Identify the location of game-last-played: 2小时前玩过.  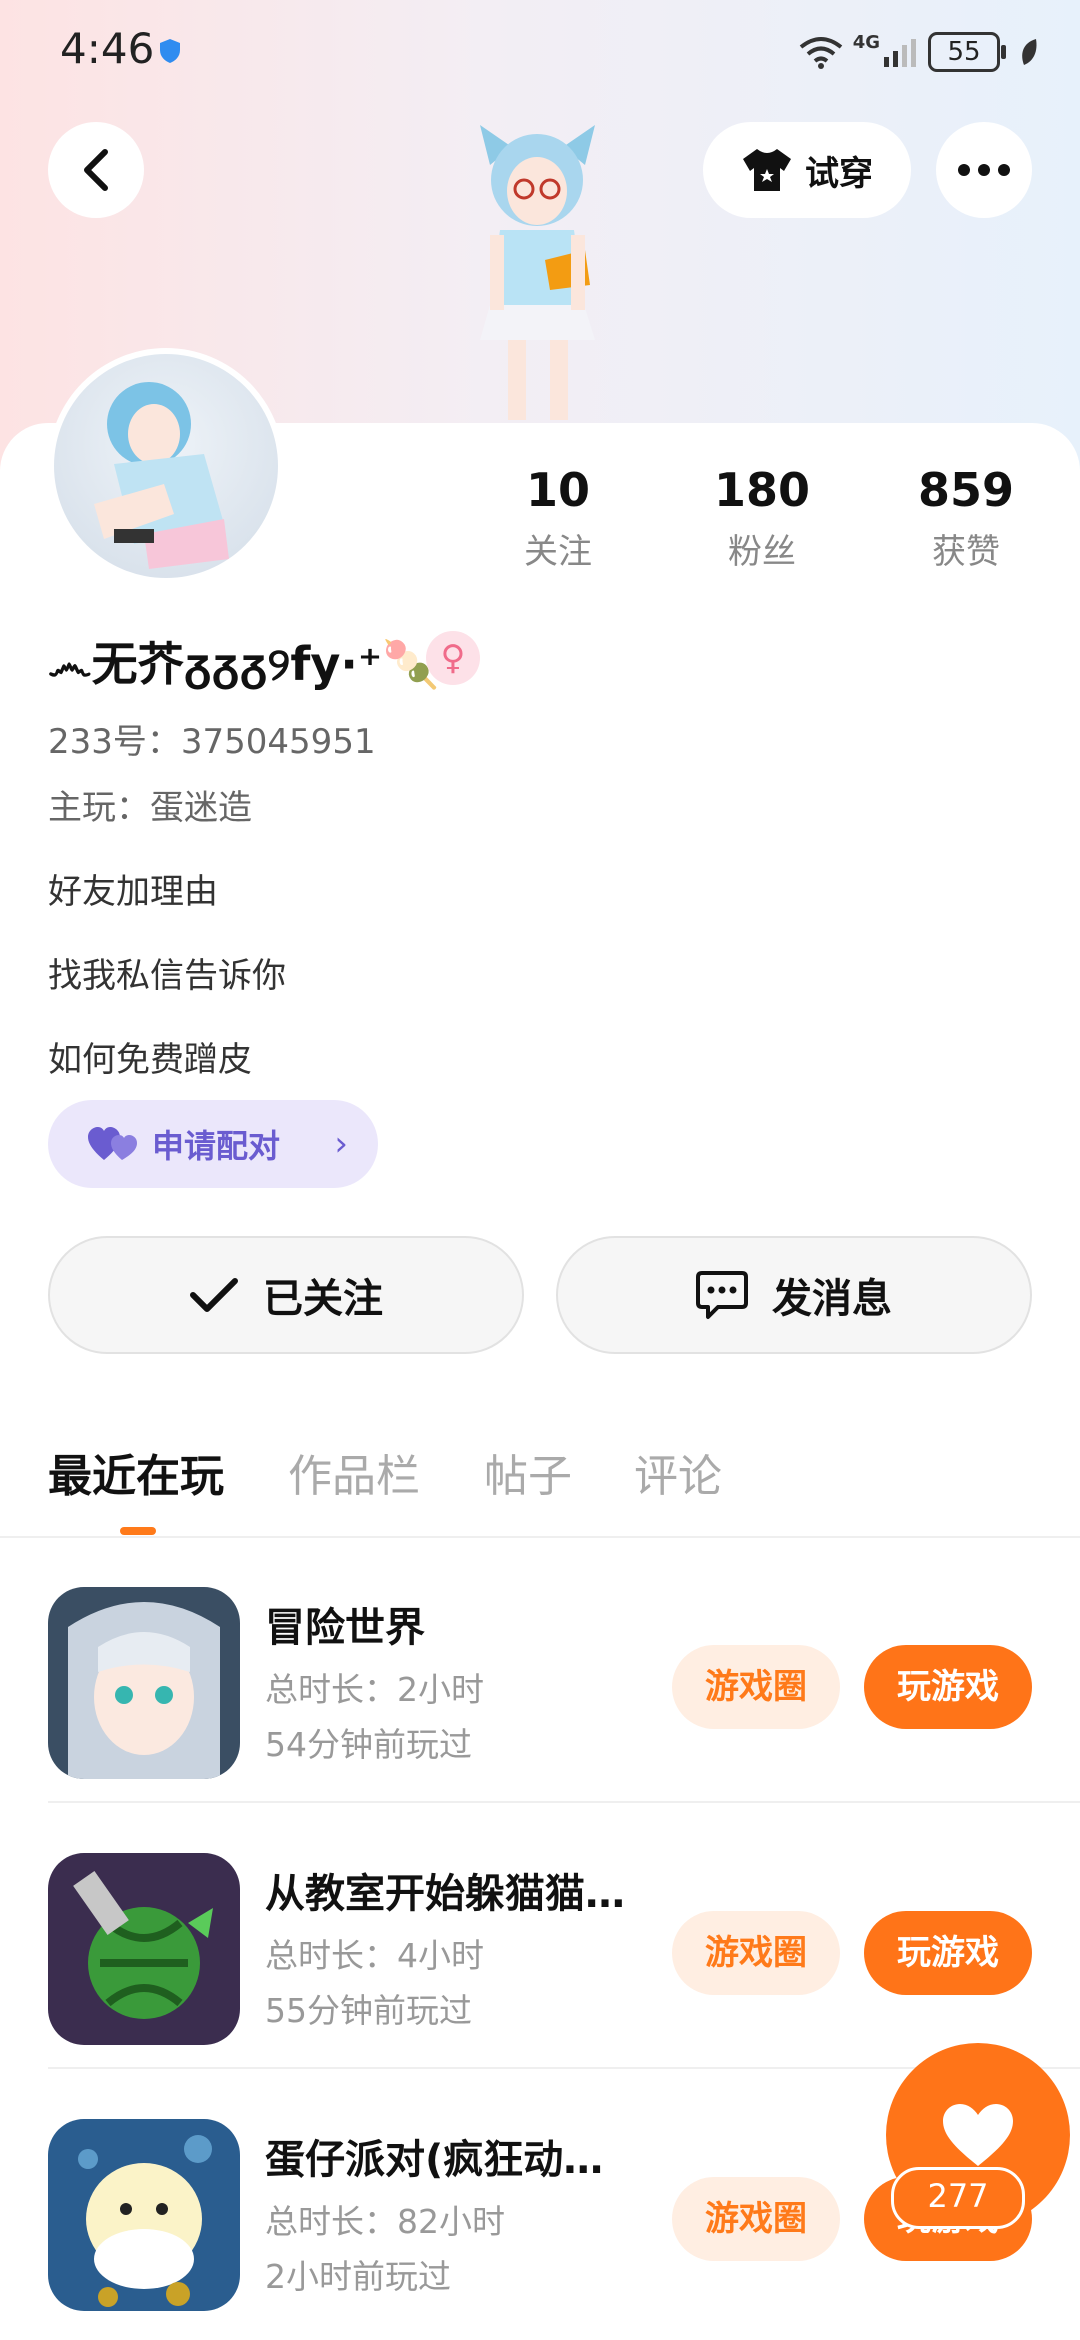
(358, 2276).